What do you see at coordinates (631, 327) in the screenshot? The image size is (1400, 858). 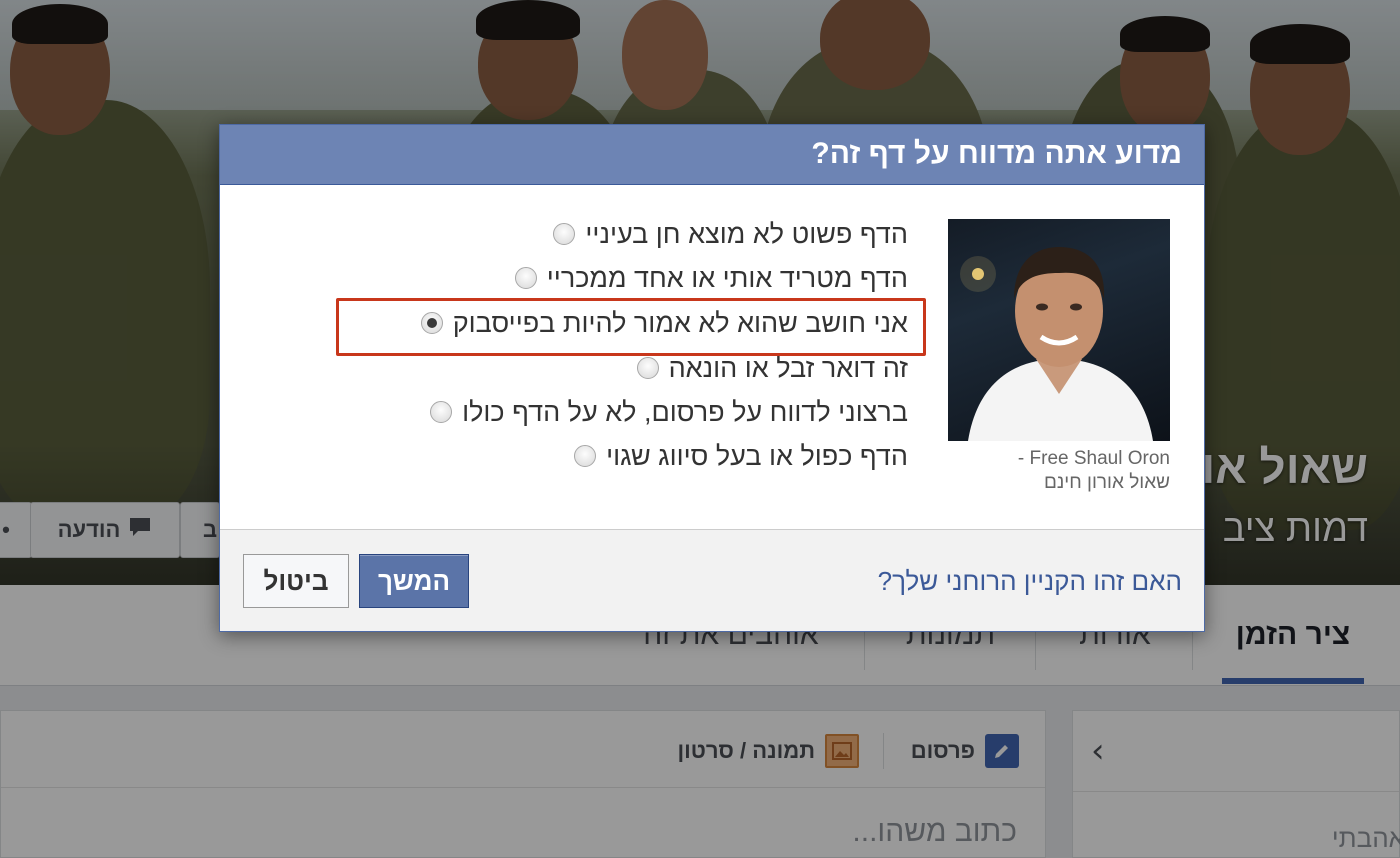 I see `selection-highlight` at bounding box center [631, 327].